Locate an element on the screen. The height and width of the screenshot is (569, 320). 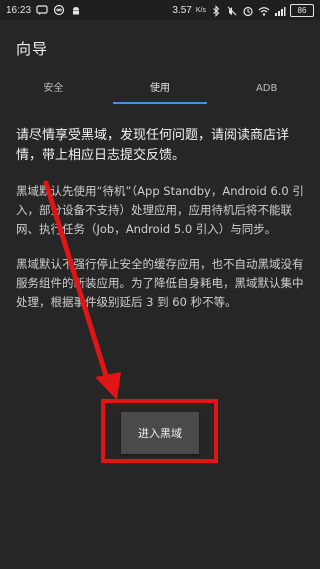
tab-adb-label: ADB is located at coordinates (266, 88).